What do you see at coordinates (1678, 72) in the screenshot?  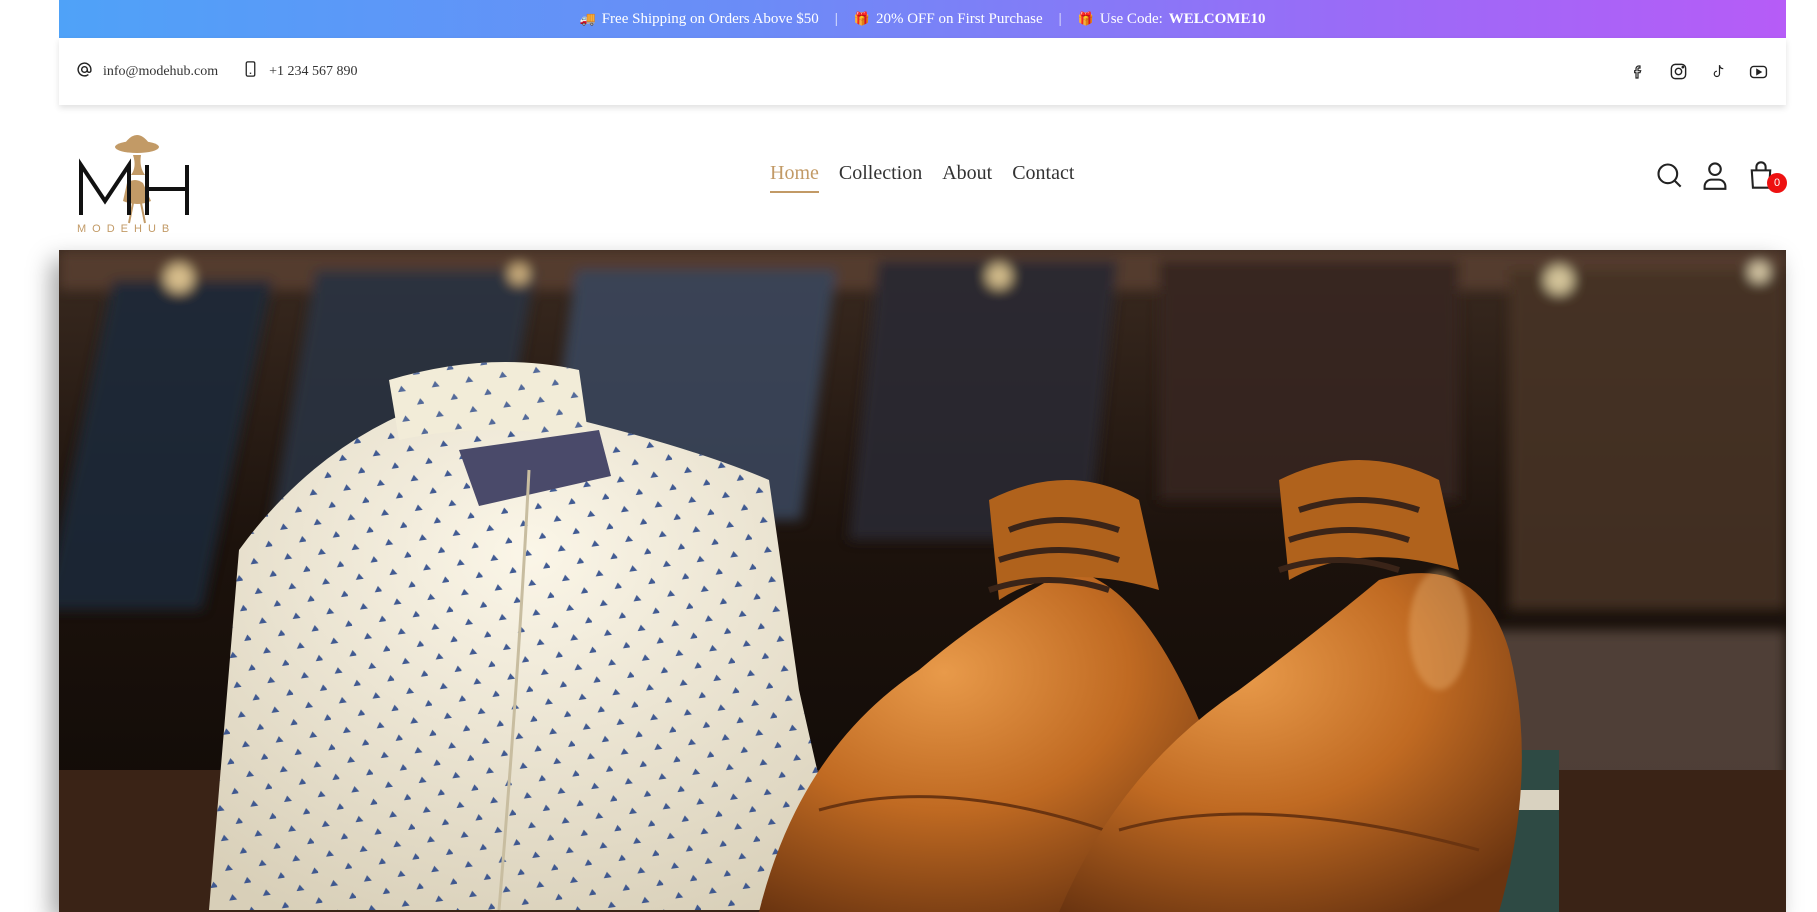 I see `instagram-icon` at bounding box center [1678, 72].